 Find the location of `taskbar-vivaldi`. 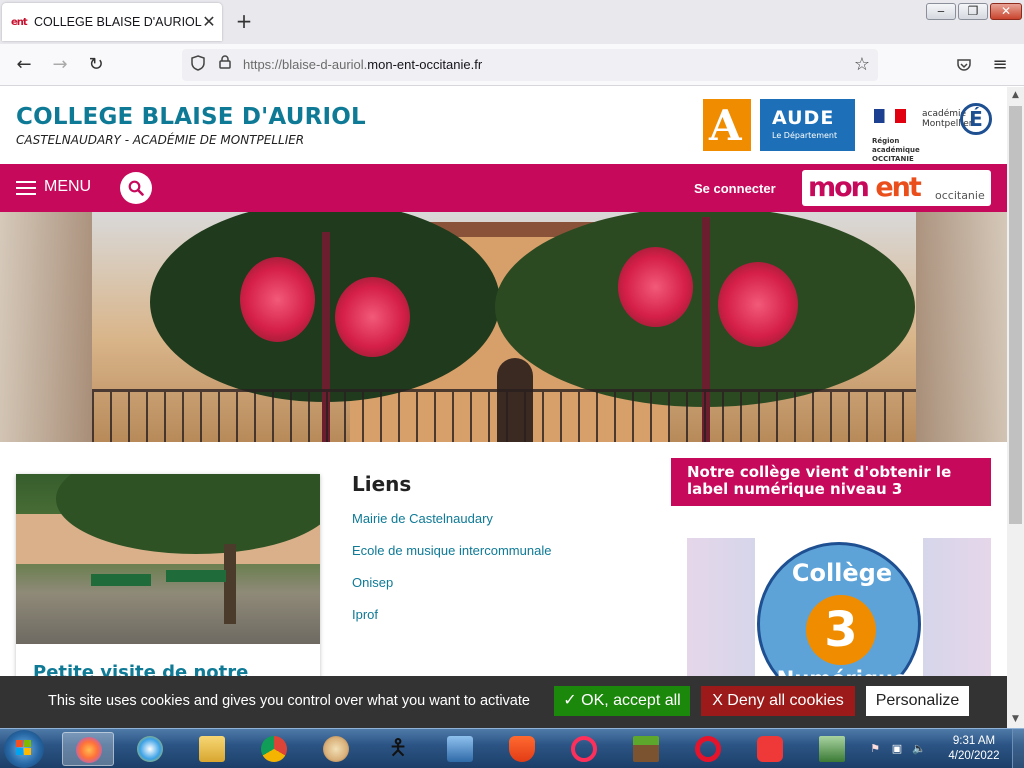

taskbar-vivaldi is located at coordinates (770, 749).